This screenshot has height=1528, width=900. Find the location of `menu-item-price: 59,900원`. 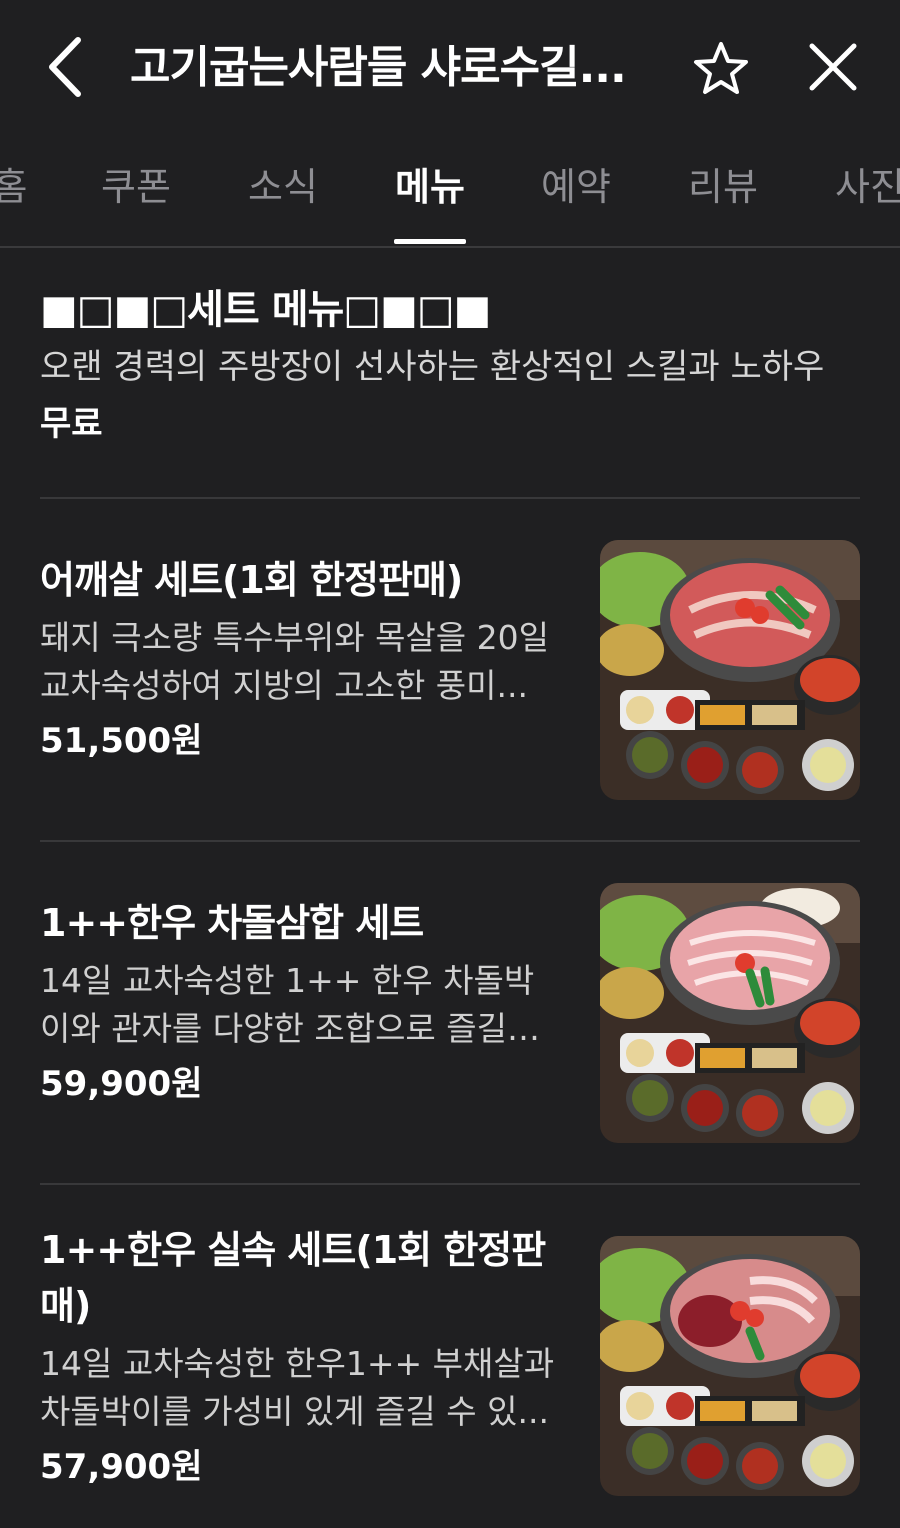

menu-item-price: 59,900원 is located at coordinates (121, 1084).